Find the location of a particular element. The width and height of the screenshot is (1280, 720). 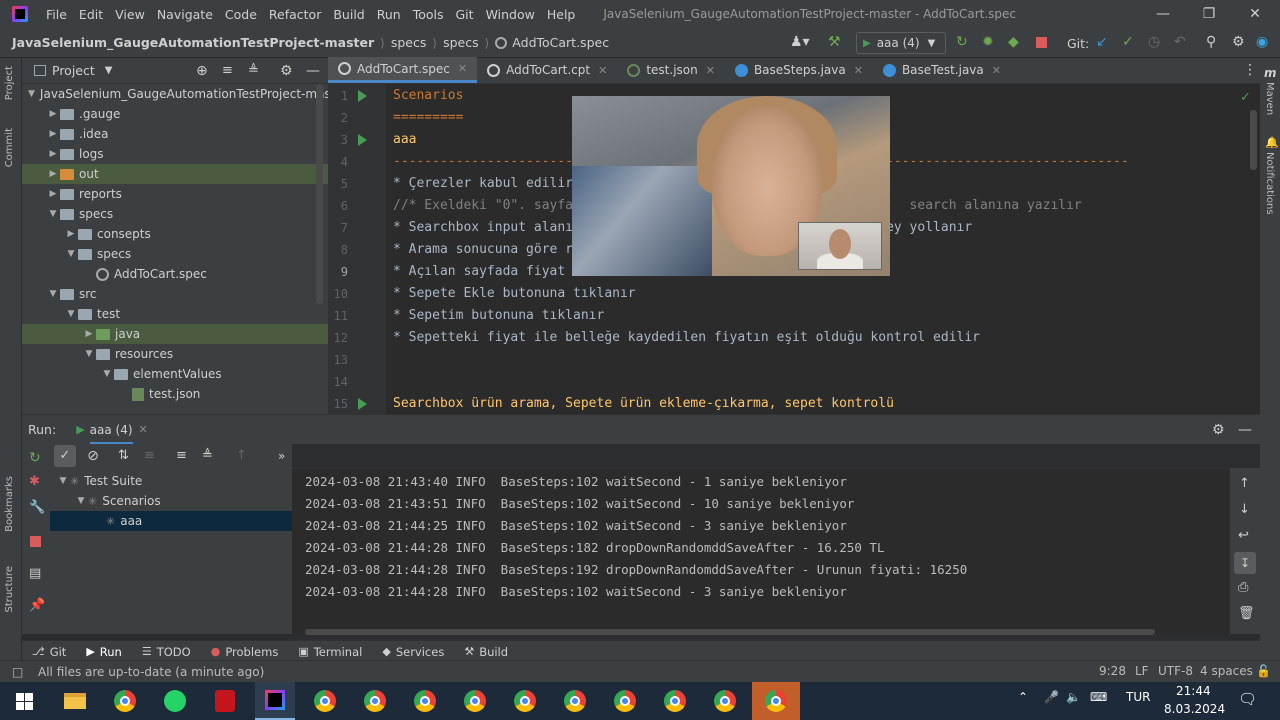

menu-view: View is located at coordinates (130, 14).